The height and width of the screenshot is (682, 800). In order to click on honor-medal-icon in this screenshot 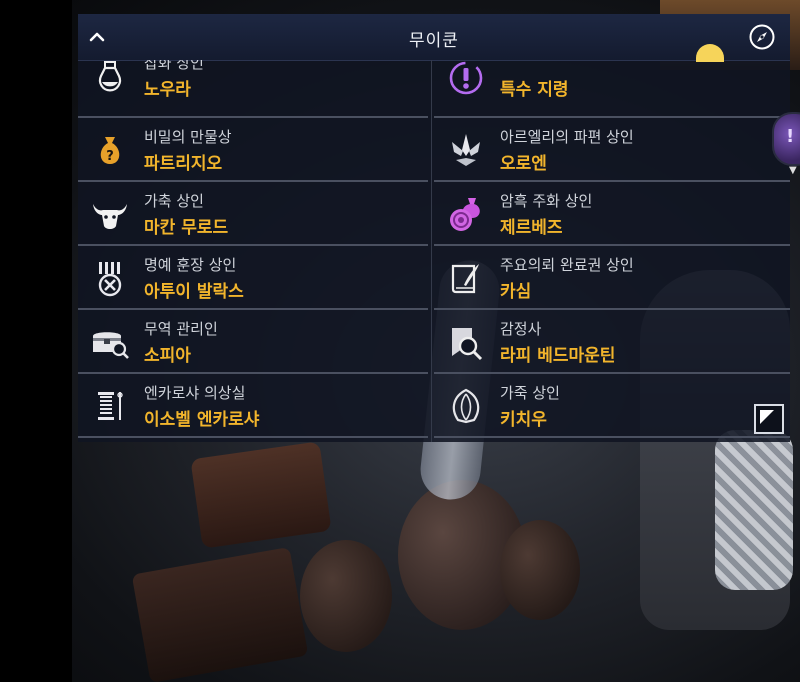, I will do `click(110, 279)`.